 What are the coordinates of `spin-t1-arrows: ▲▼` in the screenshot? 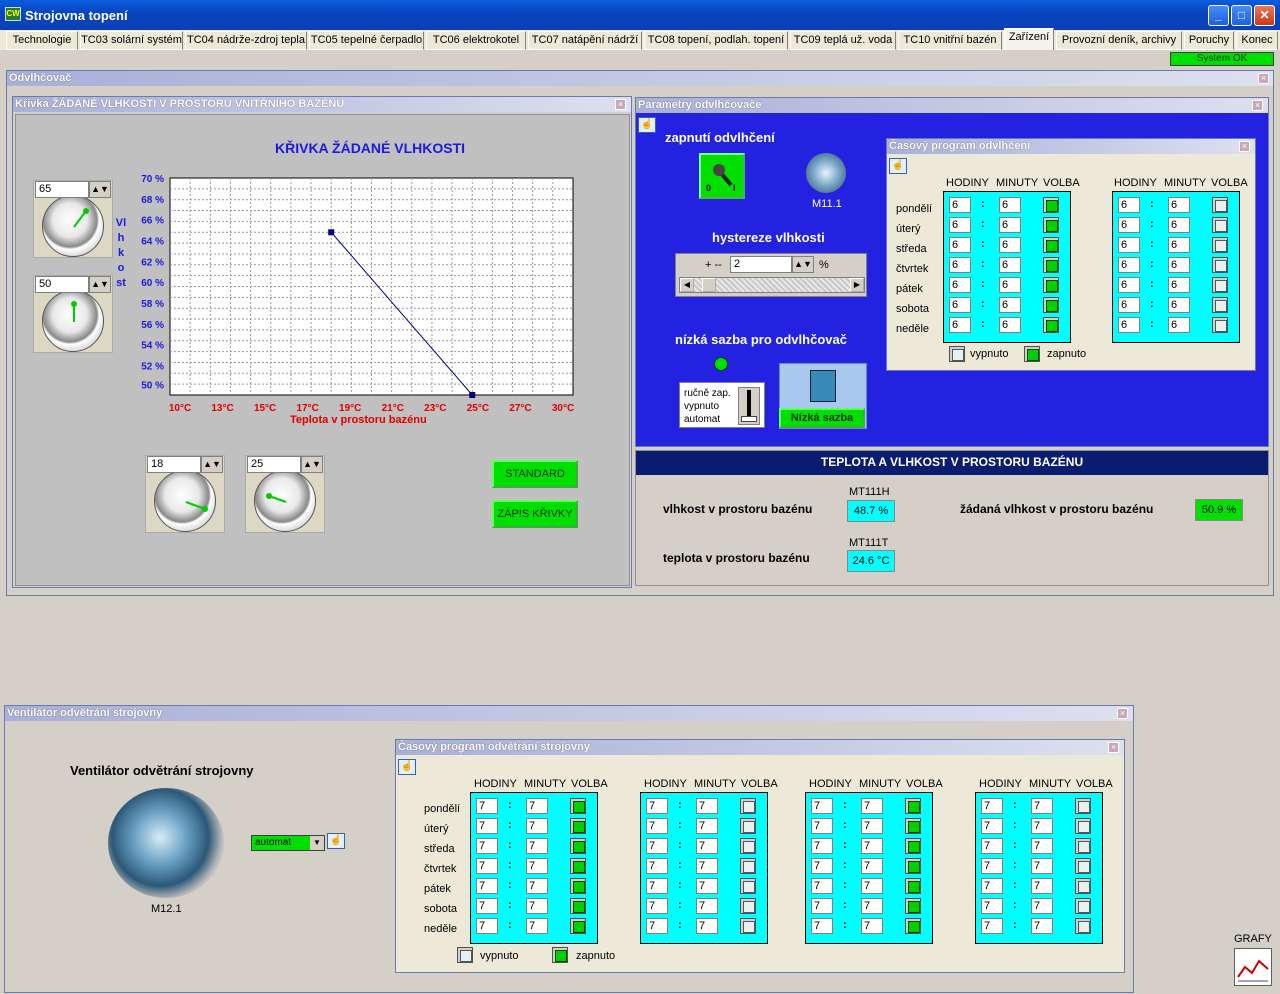 It's located at (212, 464).